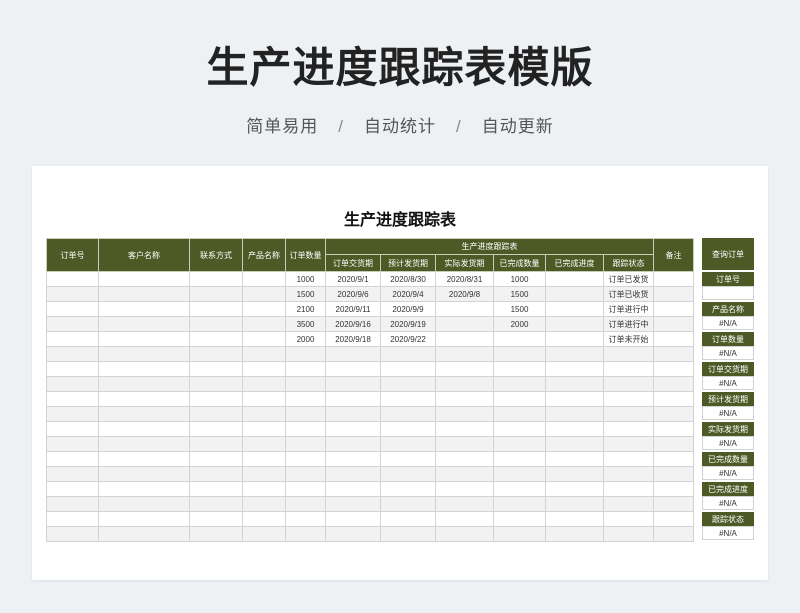 The height and width of the screenshot is (613, 800). Describe the element at coordinates (728, 293) in the screenshot. I see `lookup-order-input` at that location.